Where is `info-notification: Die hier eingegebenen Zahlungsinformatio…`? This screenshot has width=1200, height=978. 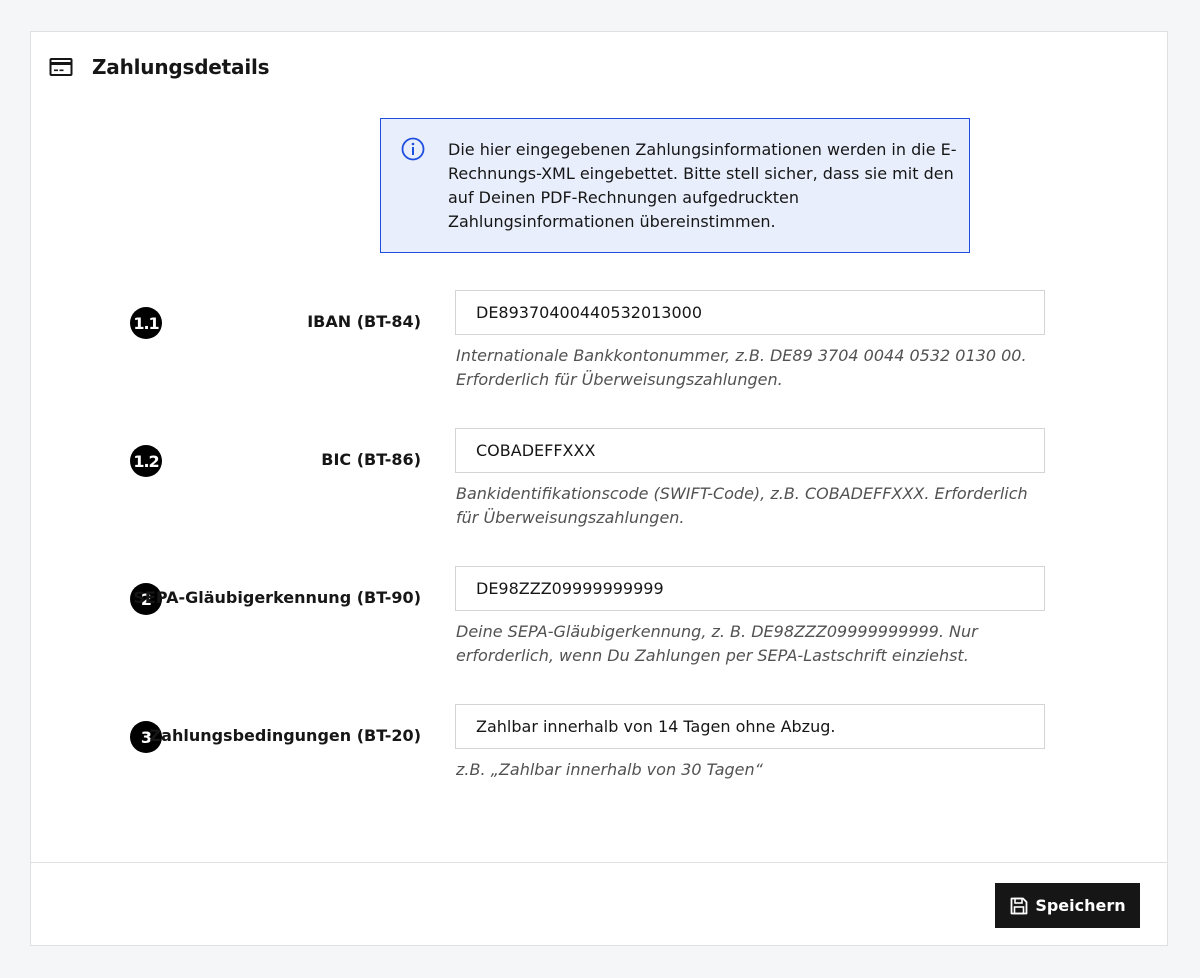
info-notification: Die hier eingegebenen Zahlungsinformatio… is located at coordinates (675, 185).